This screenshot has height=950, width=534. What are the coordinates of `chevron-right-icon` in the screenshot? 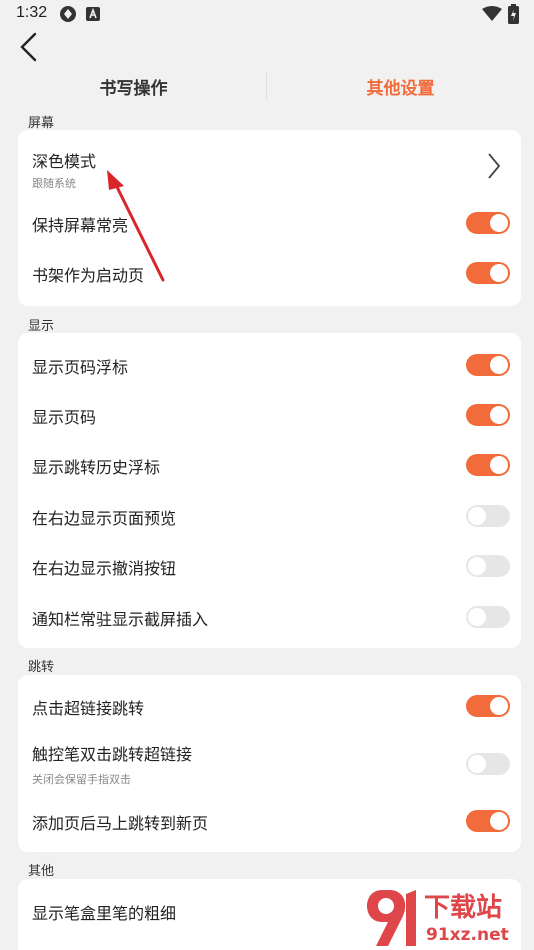 It's located at (494, 168).